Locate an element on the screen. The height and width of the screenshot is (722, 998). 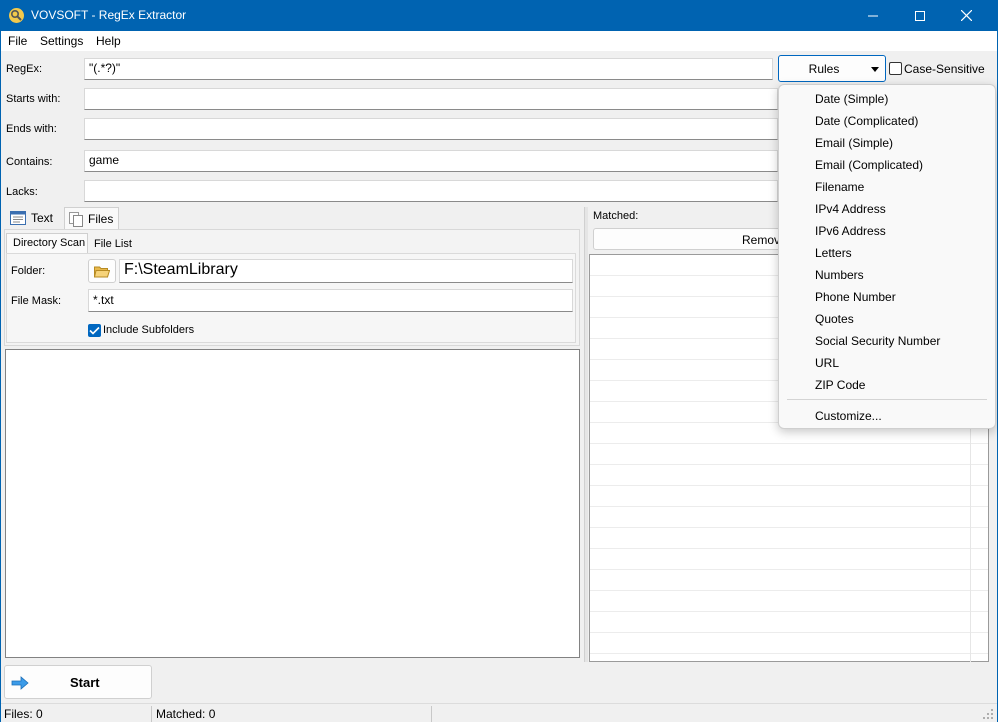
minimize-icon is located at coordinates (873, 15).